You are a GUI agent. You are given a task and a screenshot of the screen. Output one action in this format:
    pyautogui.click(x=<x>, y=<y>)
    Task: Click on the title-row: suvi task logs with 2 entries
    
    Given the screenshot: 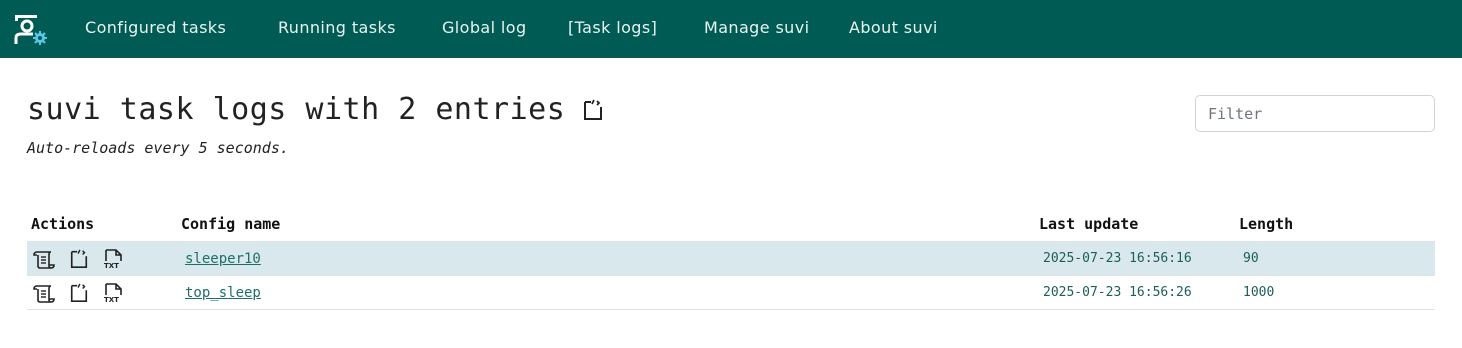 What is the action you would take?
    pyautogui.click(x=315, y=109)
    